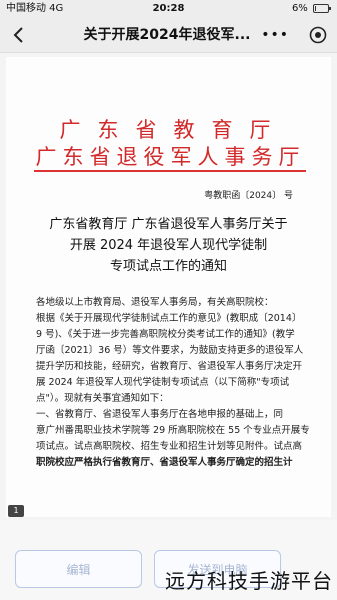  What do you see at coordinates (275, 35) in the screenshot?
I see `more-options-icon: •••` at bounding box center [275, 35].